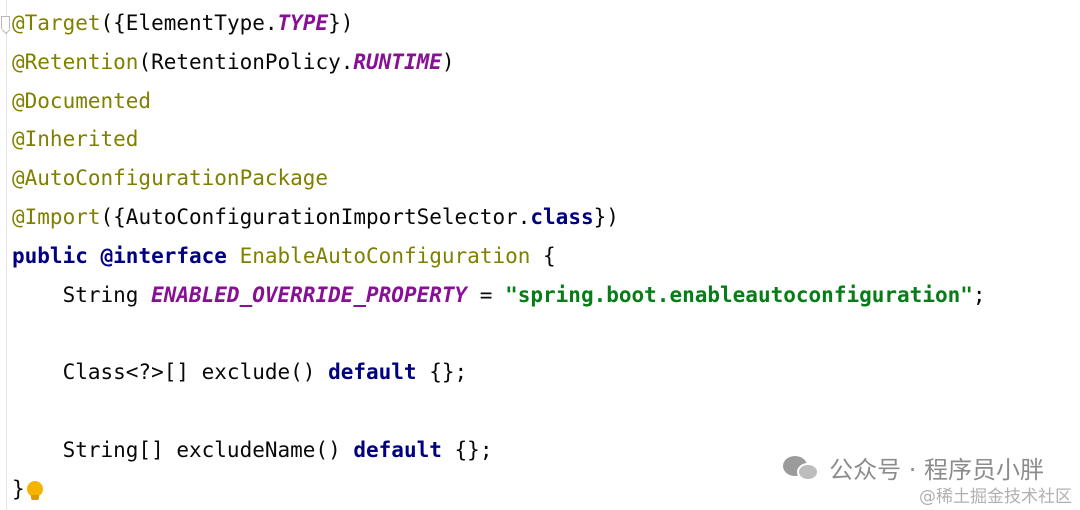 Image resolution: width=1080 pixels, height=510 pixels. What do you see at coordinates (163, 255) in the screenshot?
I see `code-token: @interface` at bounding box center [163, 255].